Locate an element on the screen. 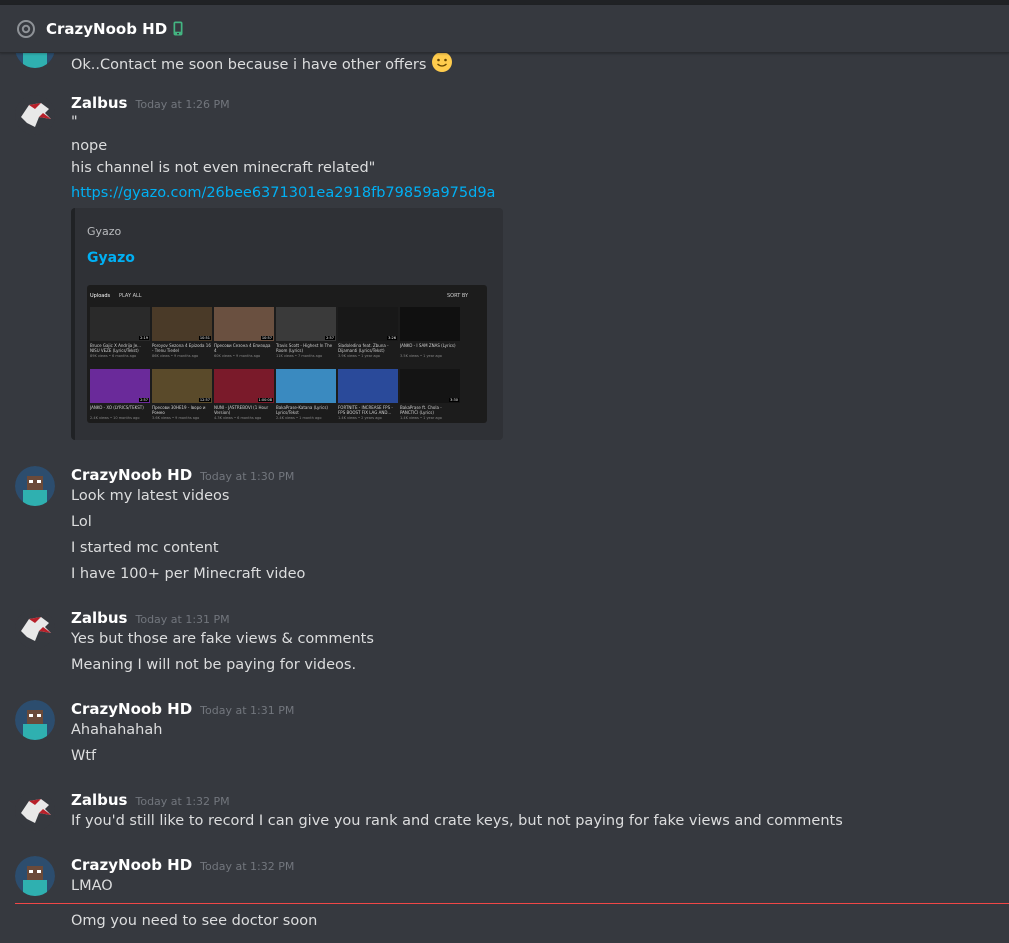 The height and width of the screenshot is (943, 1009). message-text: nope is located at coordinates (89, 146).